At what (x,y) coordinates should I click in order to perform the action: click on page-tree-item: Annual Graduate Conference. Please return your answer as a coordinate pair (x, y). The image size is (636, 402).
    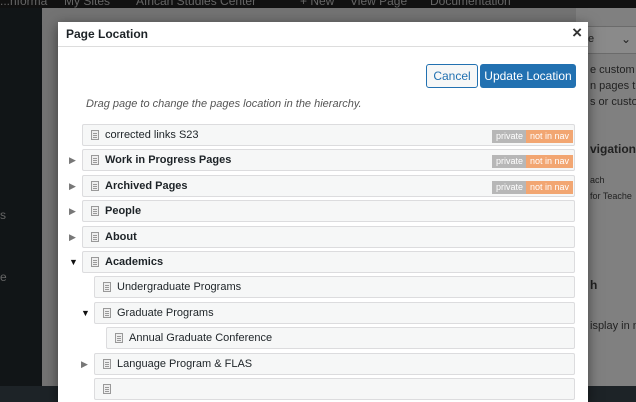
    Looking at the image, I should click on (340, 338).